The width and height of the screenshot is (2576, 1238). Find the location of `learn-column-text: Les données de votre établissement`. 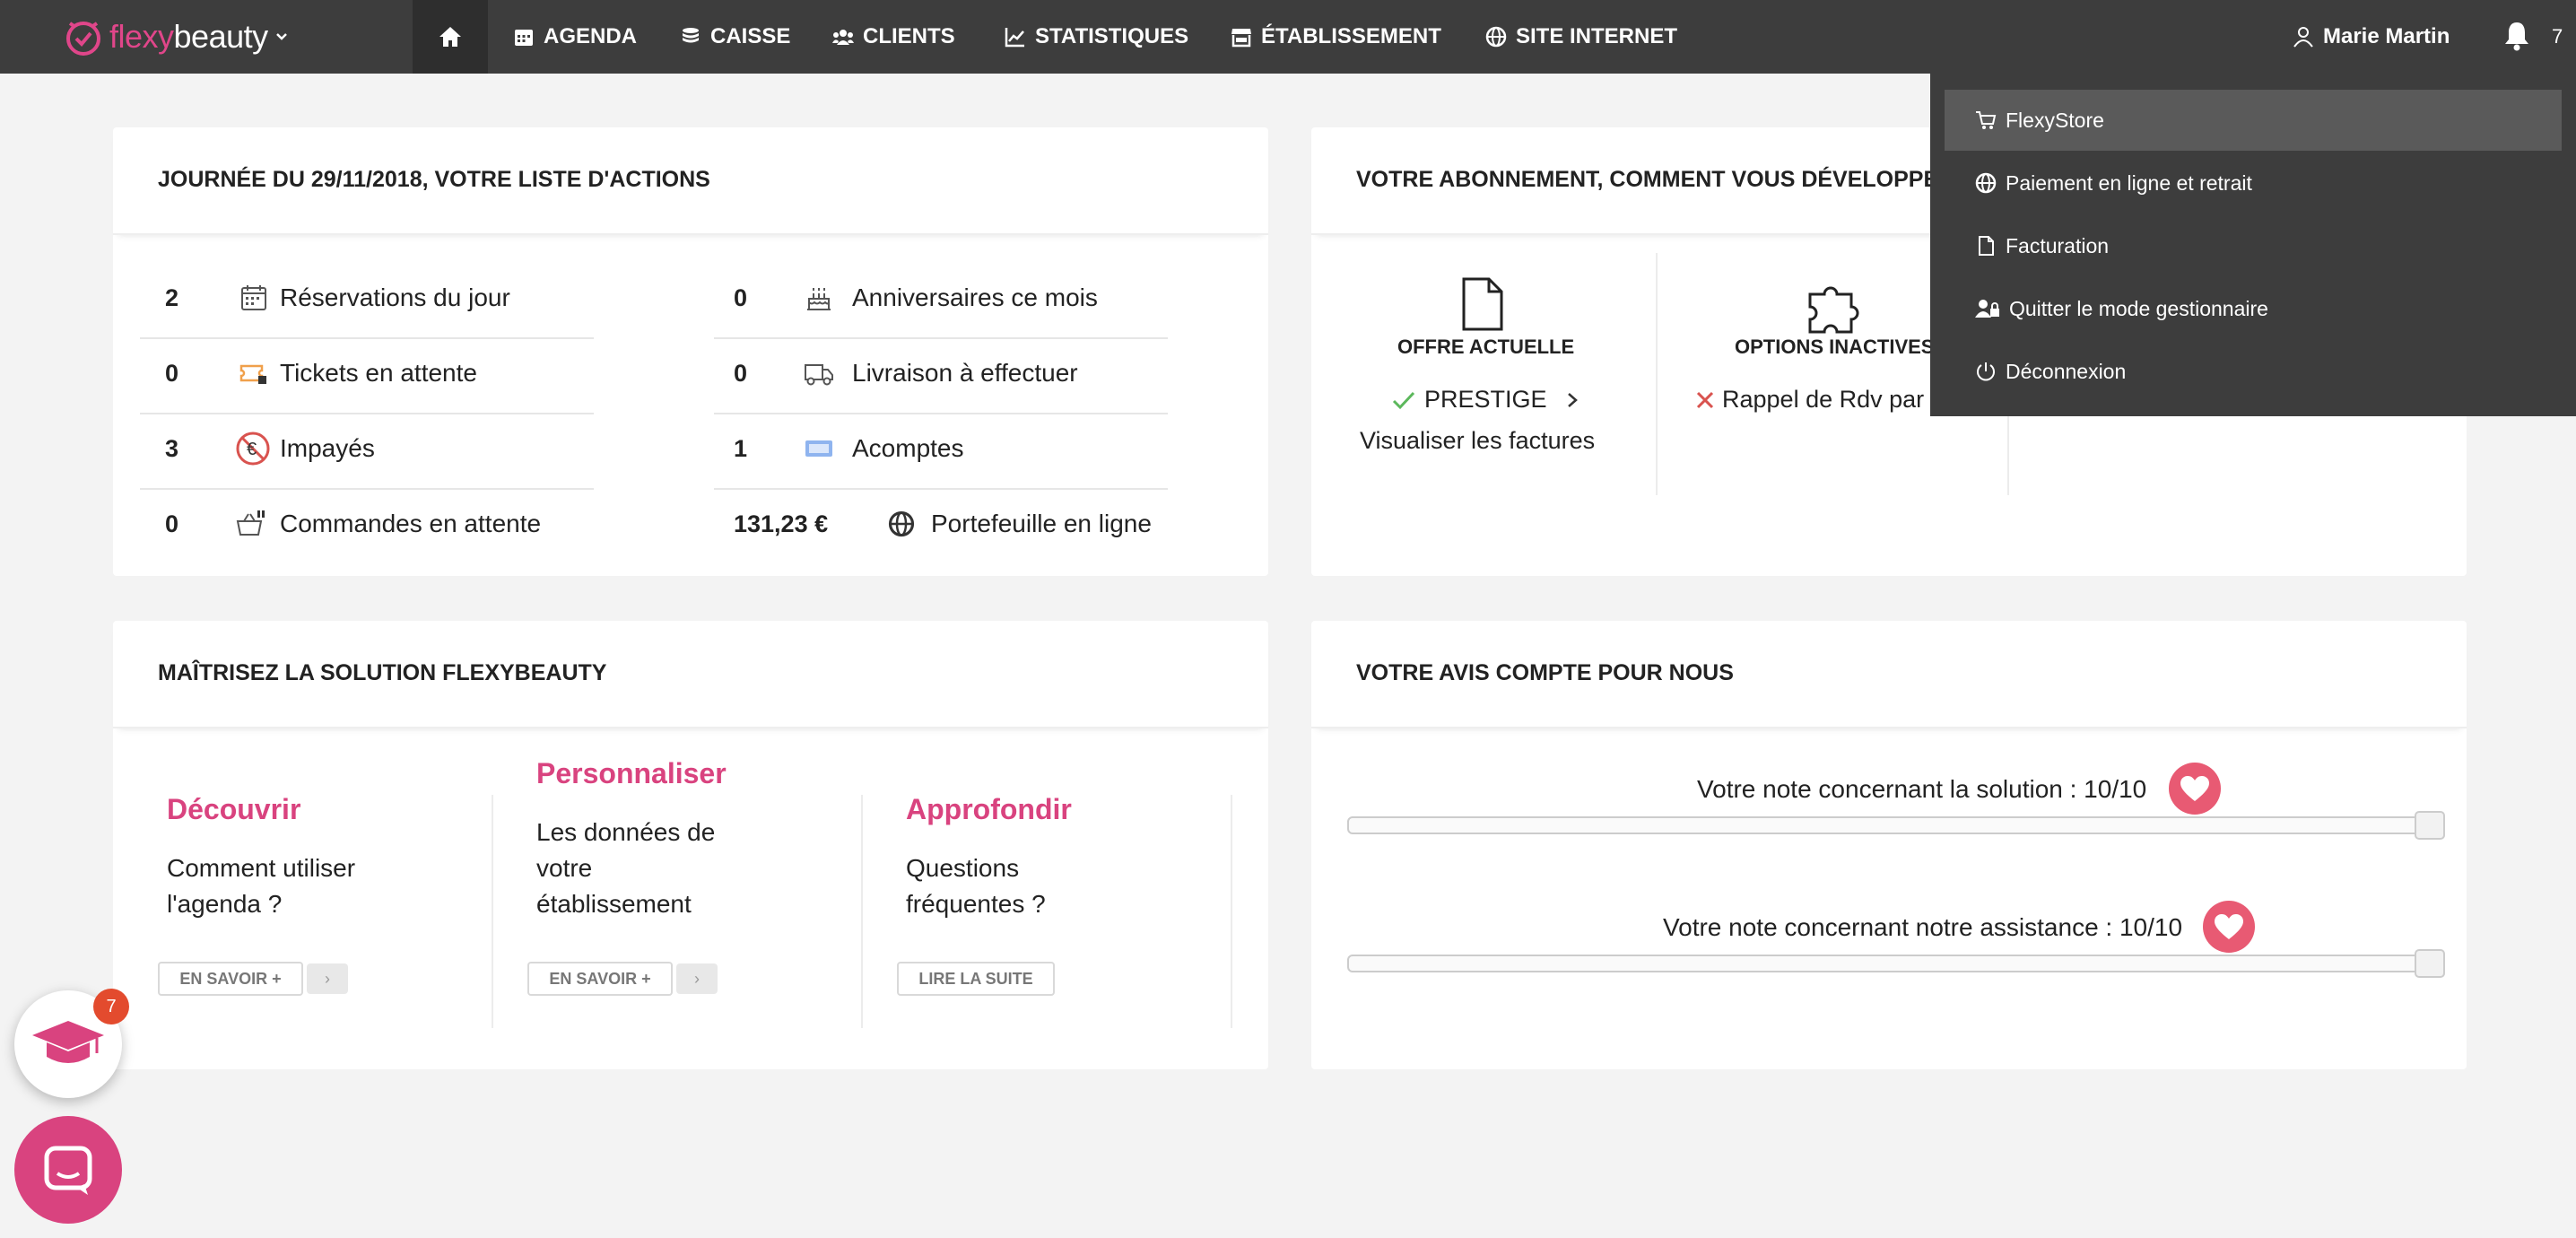

learn-column-text: Les données de votre établissement is located at coordinates (625, 868).